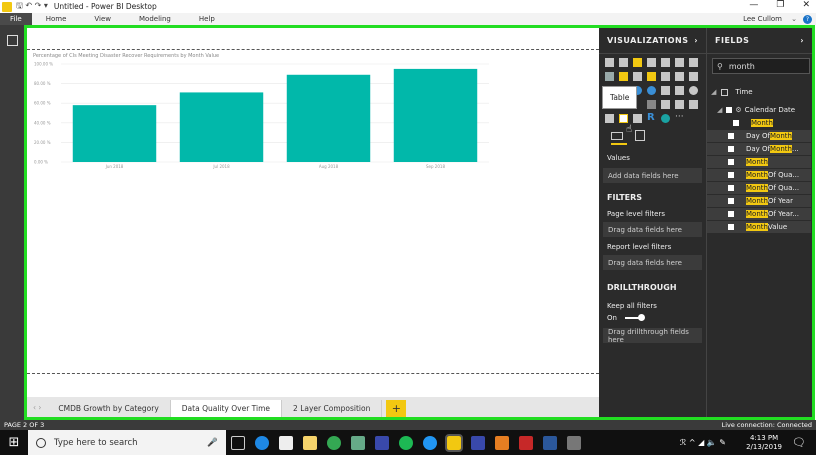  I want to click on taskbar-search: Type here to search 🎤, so click(127, 442).